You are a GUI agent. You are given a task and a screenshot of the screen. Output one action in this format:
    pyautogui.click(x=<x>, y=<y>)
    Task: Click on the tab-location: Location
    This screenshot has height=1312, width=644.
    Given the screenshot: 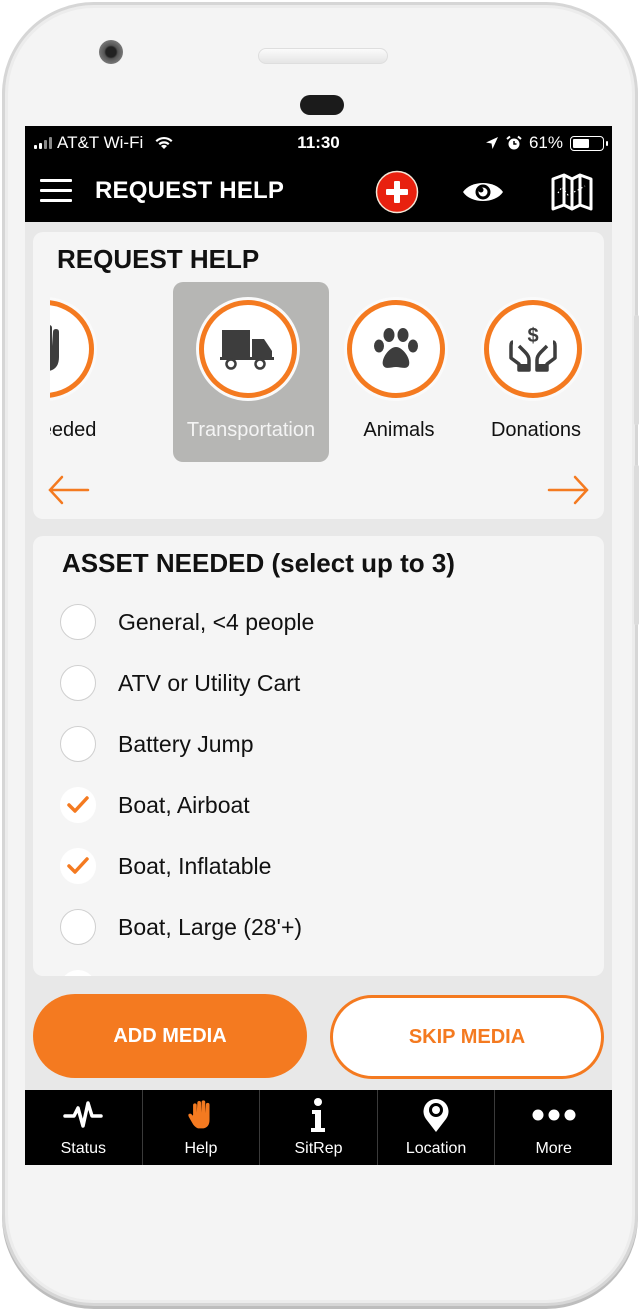 What is the action you would take?
    pyautogui.click(x=437, y=1127)
    